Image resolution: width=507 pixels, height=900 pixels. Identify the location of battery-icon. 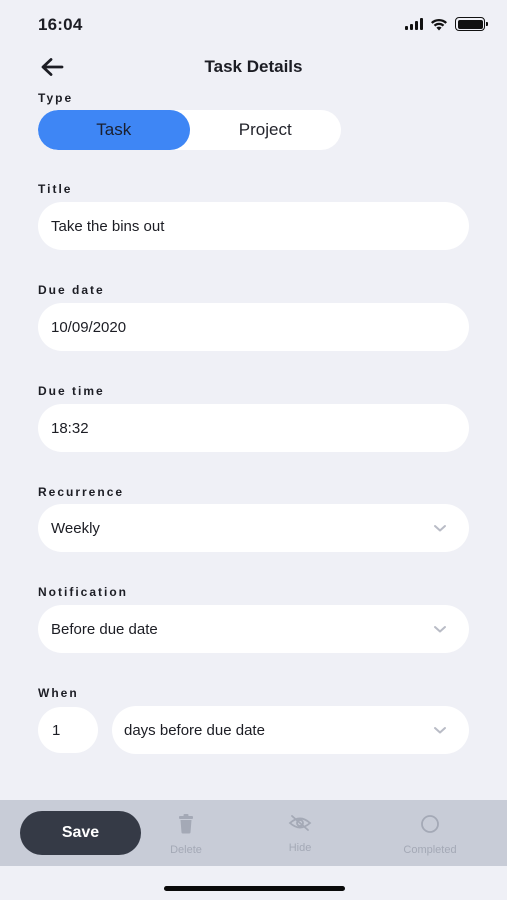
(471, 24).